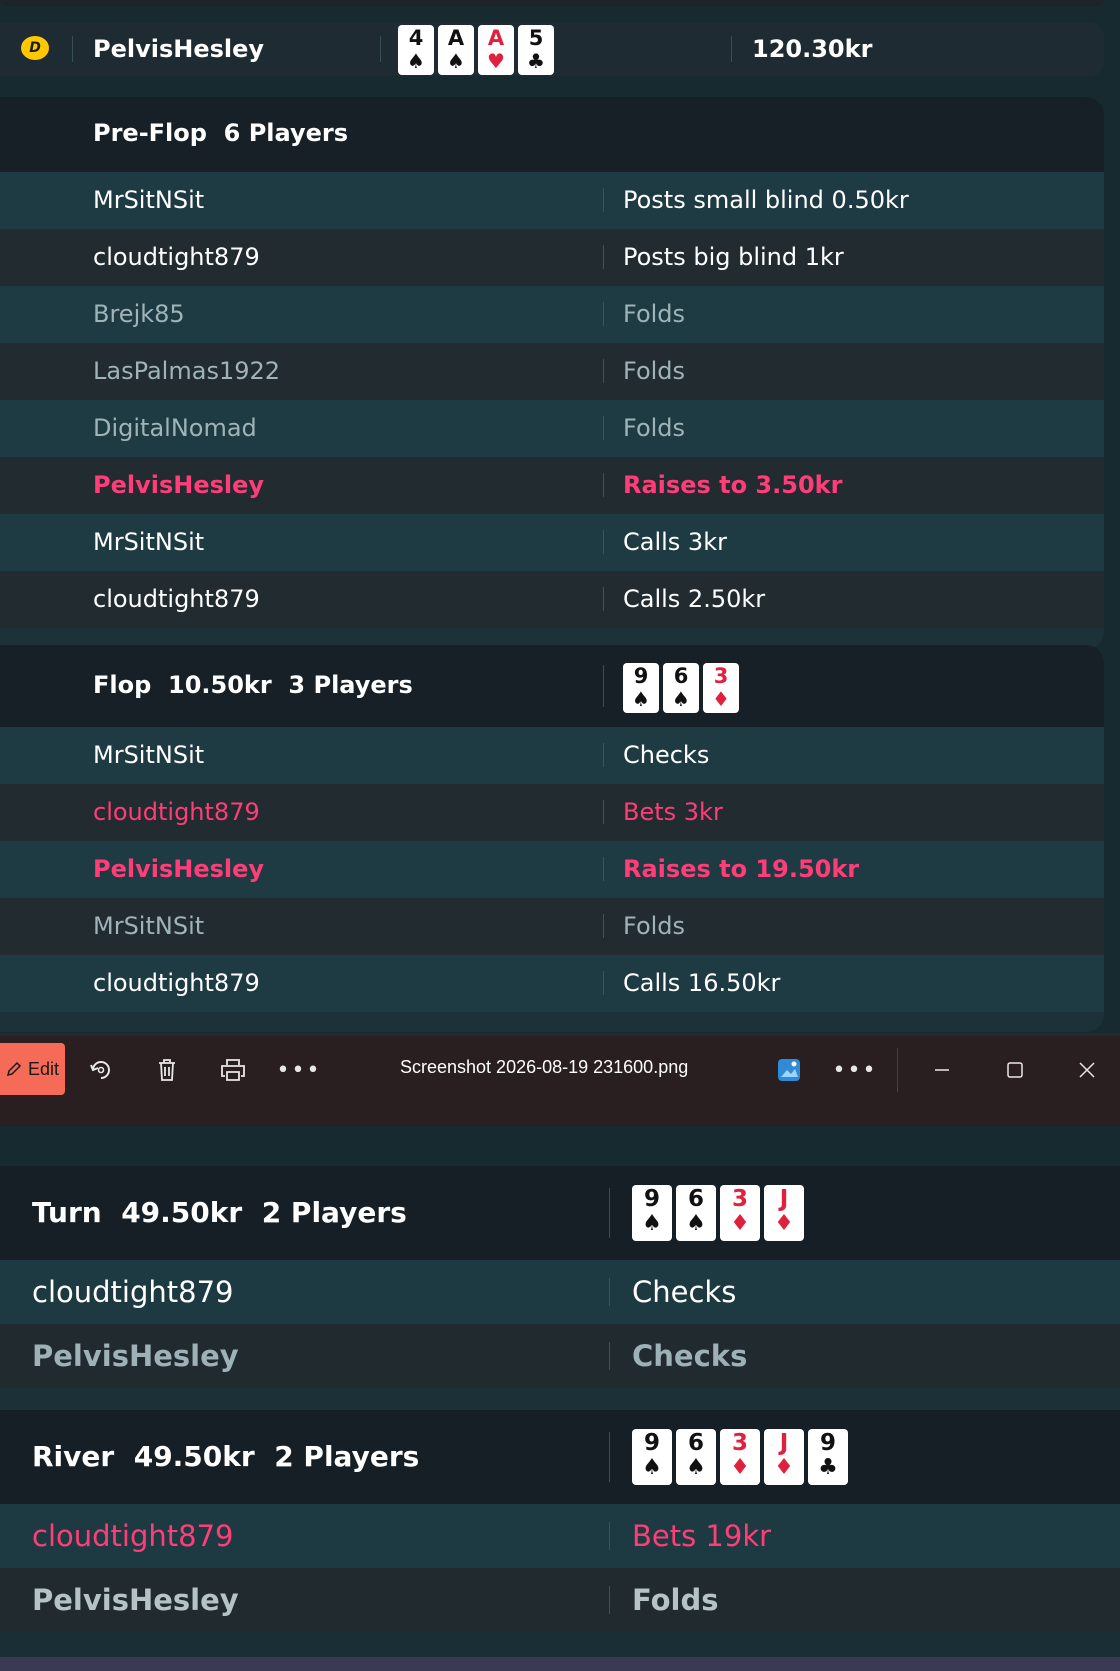  I want to click on rotate-icon, so click(100, 1070).